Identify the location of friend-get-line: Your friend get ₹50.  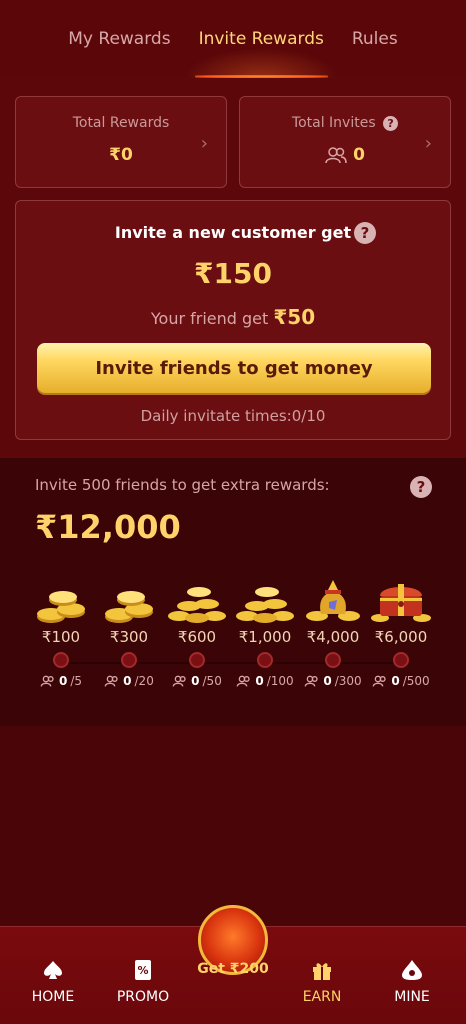
(233, 317).